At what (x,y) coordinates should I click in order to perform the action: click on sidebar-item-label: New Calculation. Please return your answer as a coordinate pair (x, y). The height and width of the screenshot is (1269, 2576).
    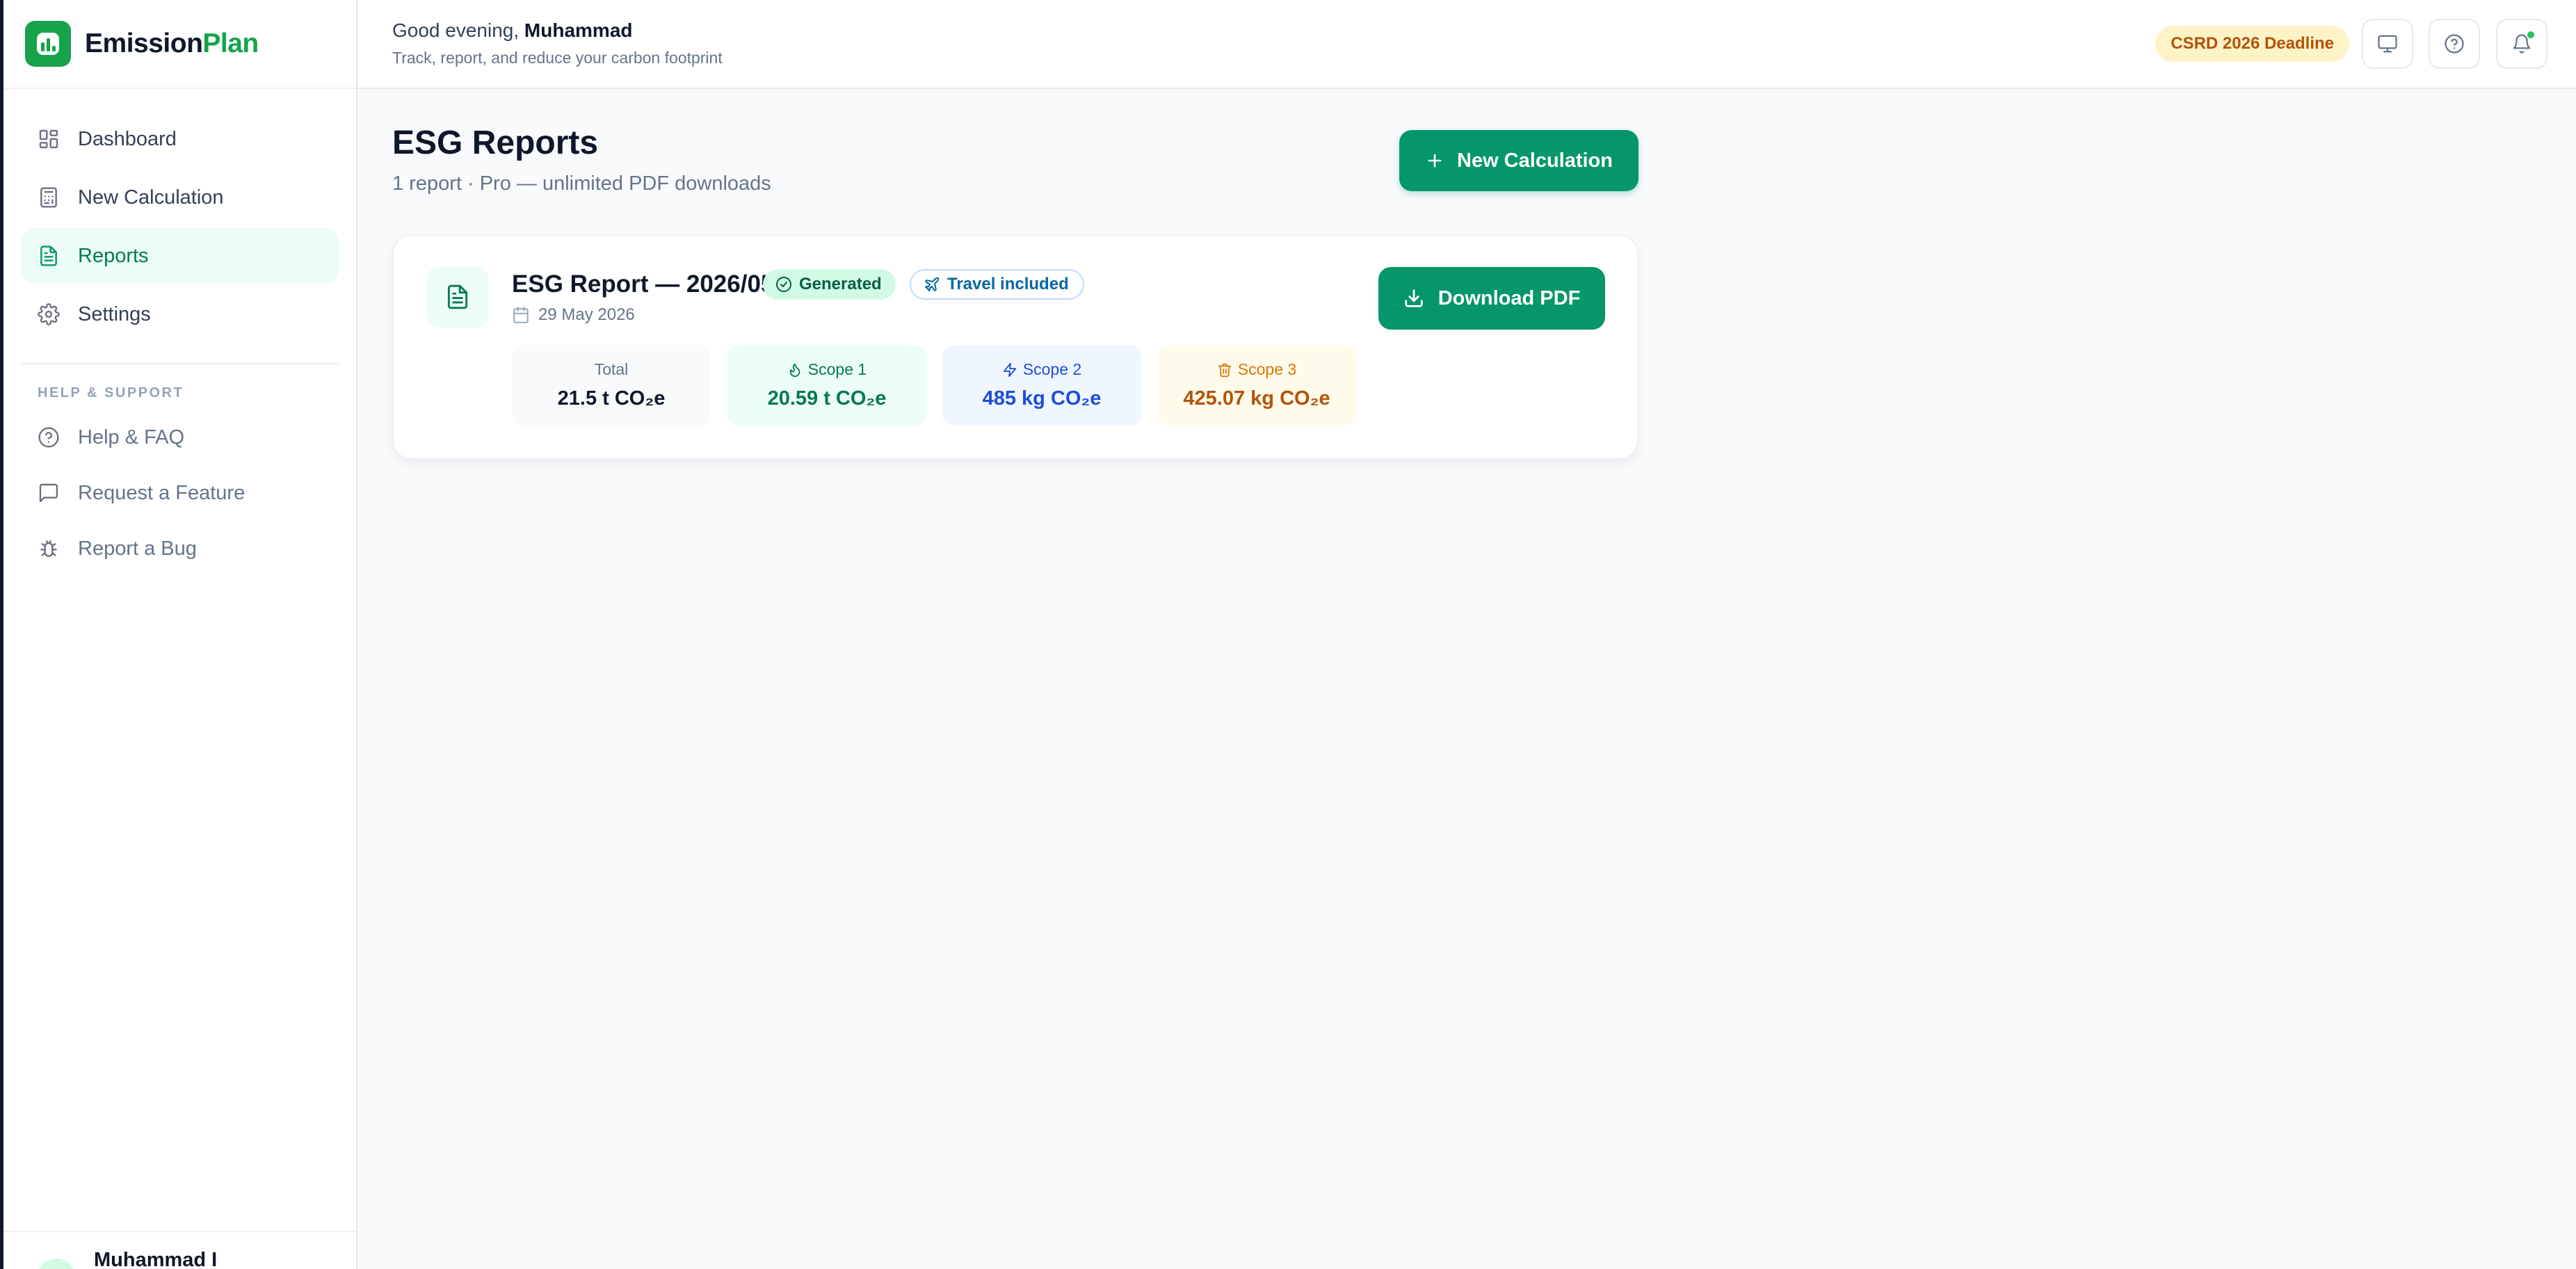
    Looking at the image, I should click on (151, 197).